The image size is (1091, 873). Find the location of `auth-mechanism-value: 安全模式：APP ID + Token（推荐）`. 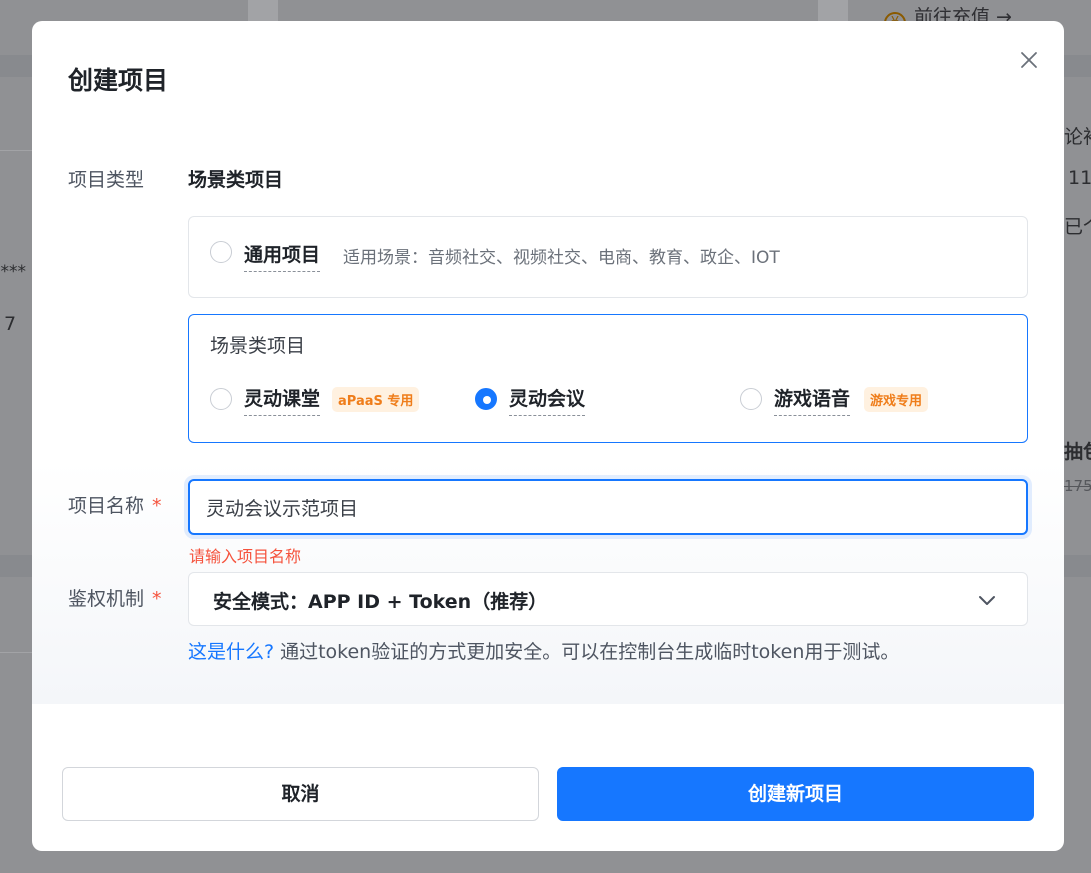

auth-mechanism-value: 安全模式：APP ID + Token（推荐） is located at coordinates (380, 602).